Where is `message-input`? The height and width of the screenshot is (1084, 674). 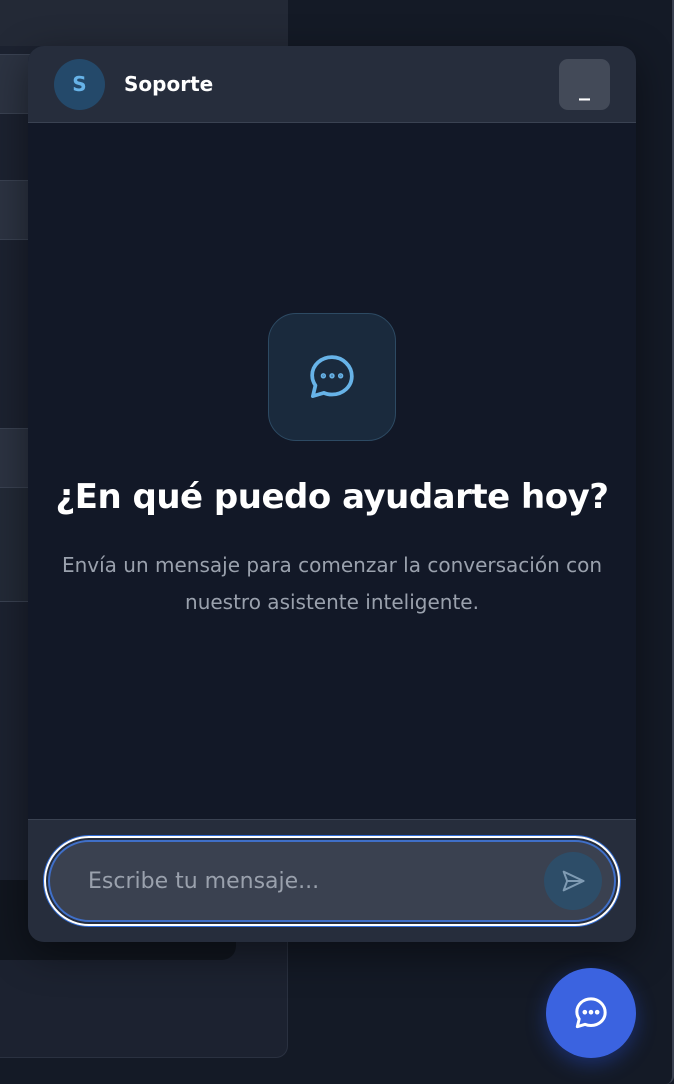 message-input is located at coordinates (316, 881).